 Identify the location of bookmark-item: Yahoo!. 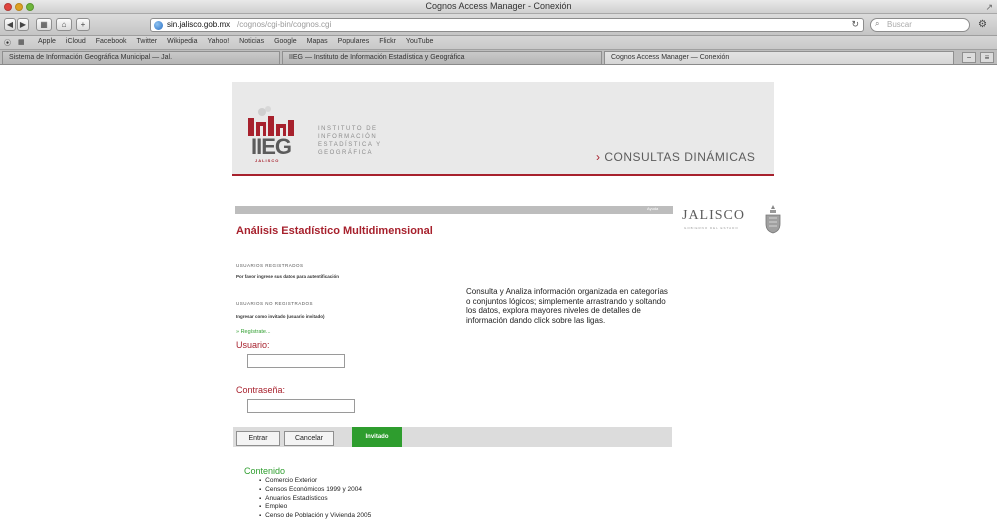
(219, 41).